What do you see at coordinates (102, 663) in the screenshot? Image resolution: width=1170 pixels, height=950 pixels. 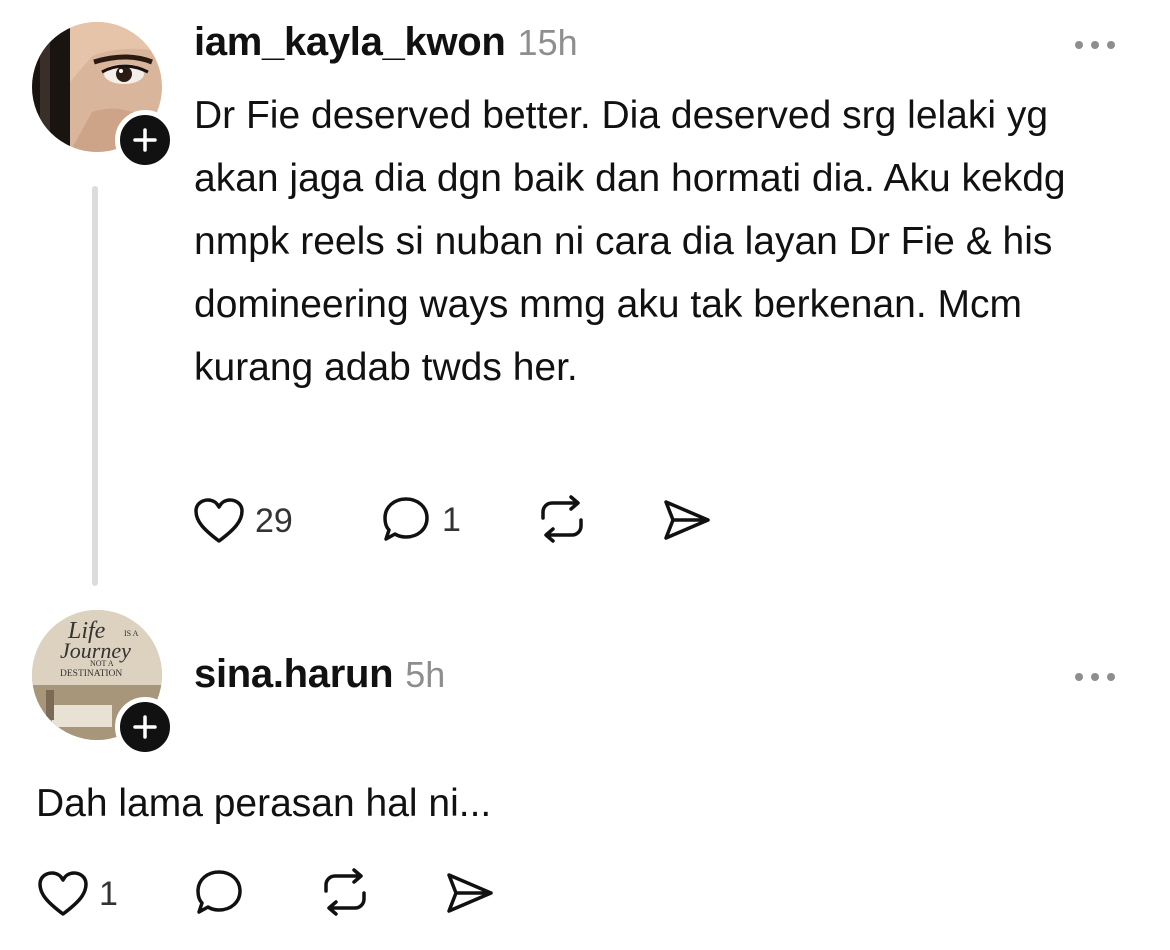 I see `avatar-text-not-a: NOT A` at bounding box center [102, 663].